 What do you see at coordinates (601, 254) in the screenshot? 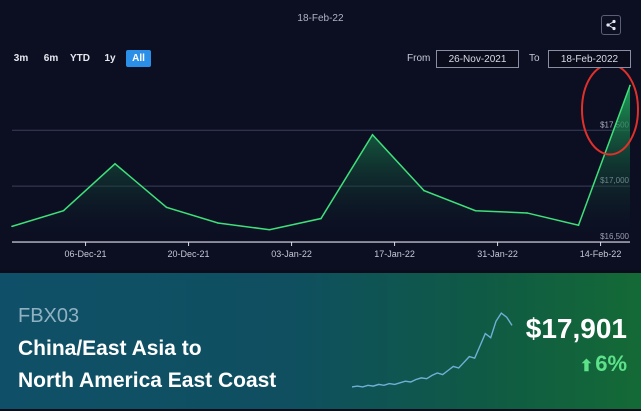
I see `x-tick-label: 14-Feb-22` at bounding box center [601, 254].